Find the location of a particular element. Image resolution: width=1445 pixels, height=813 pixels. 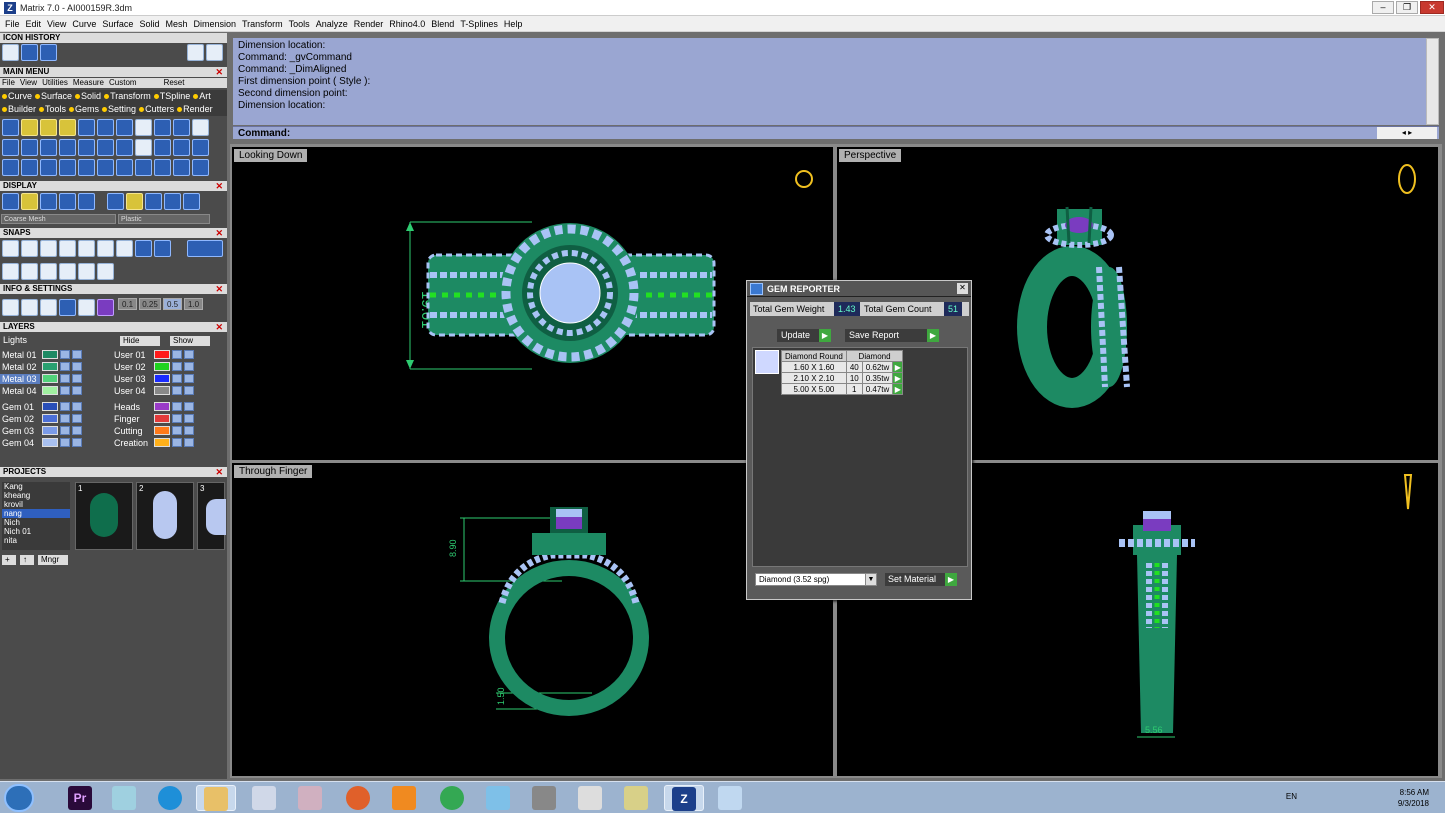

premiere-app: Pr is located at coordinates (80, 798).